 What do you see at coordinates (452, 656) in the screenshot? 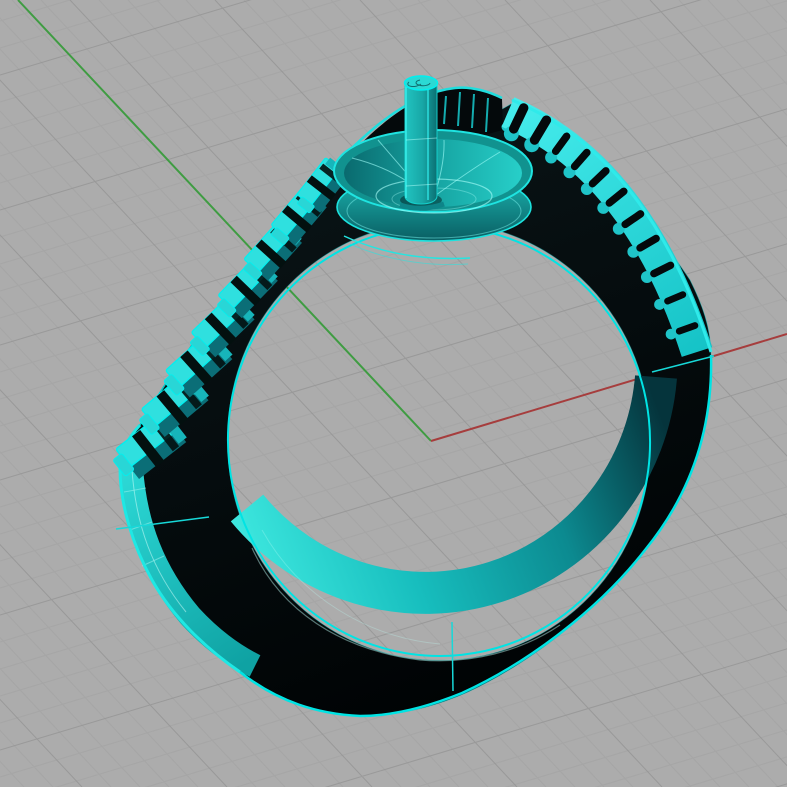
I see `seam-line-bottom` at bounding box center [452, 656].